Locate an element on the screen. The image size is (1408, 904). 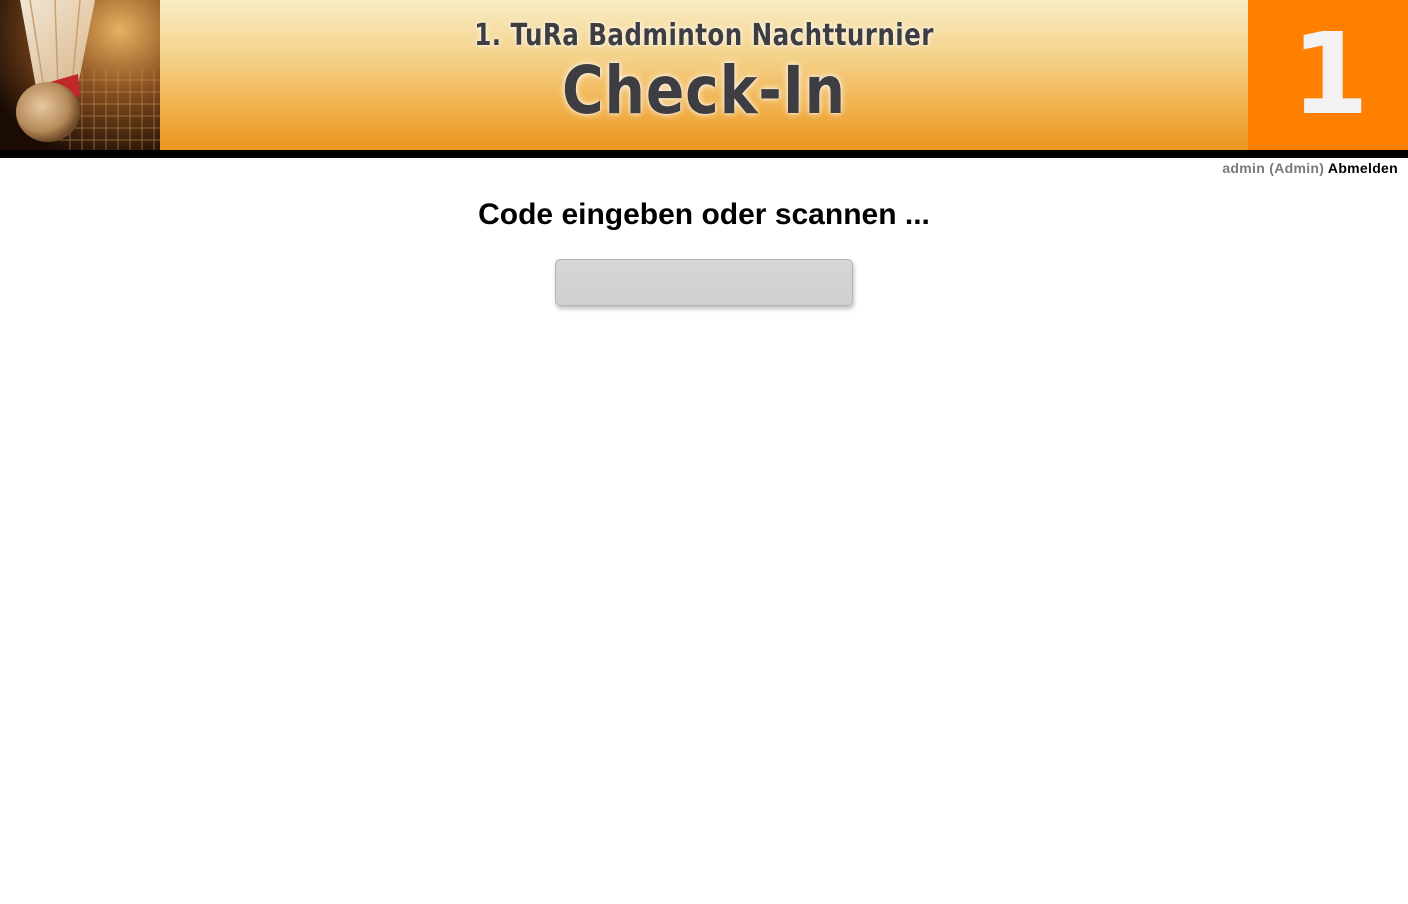
code-input-wrapper is located at coordinates (704, 282).